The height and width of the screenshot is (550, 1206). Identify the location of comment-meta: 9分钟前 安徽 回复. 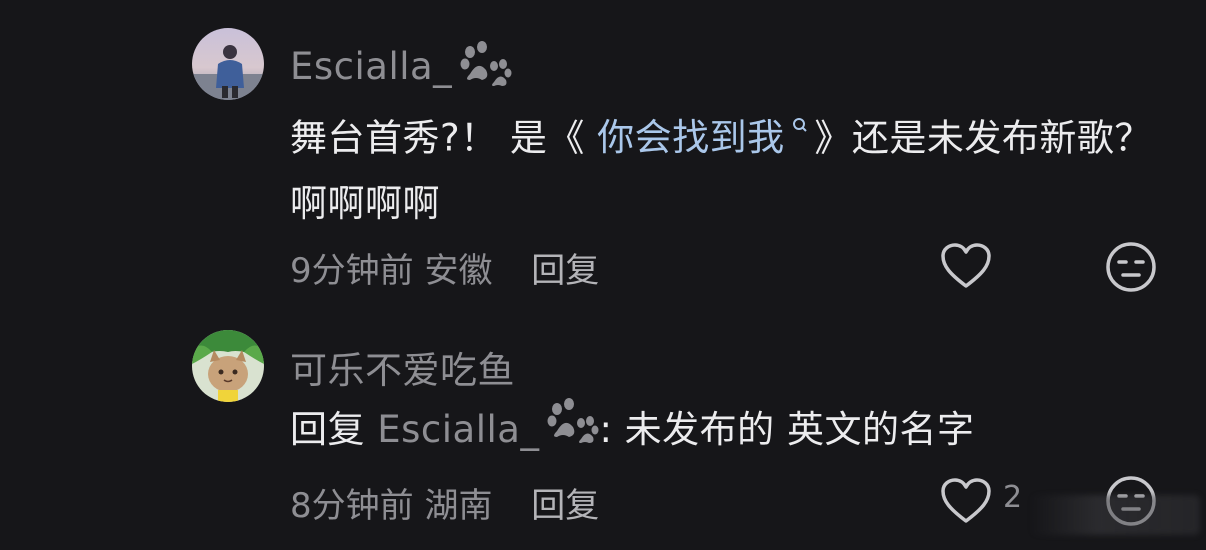
(444, 267).